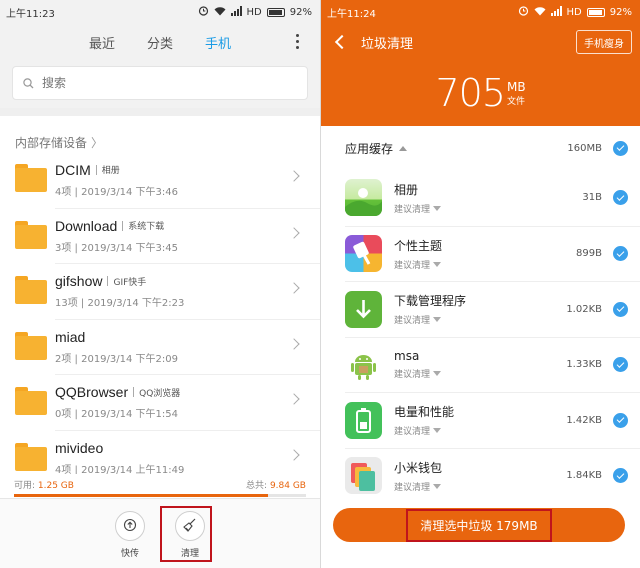 Image resolution: width=640 pixels, height=568 pixels. I want to click on app-cache-row: 个性主题 建议清理 899B, so click(492, 253).